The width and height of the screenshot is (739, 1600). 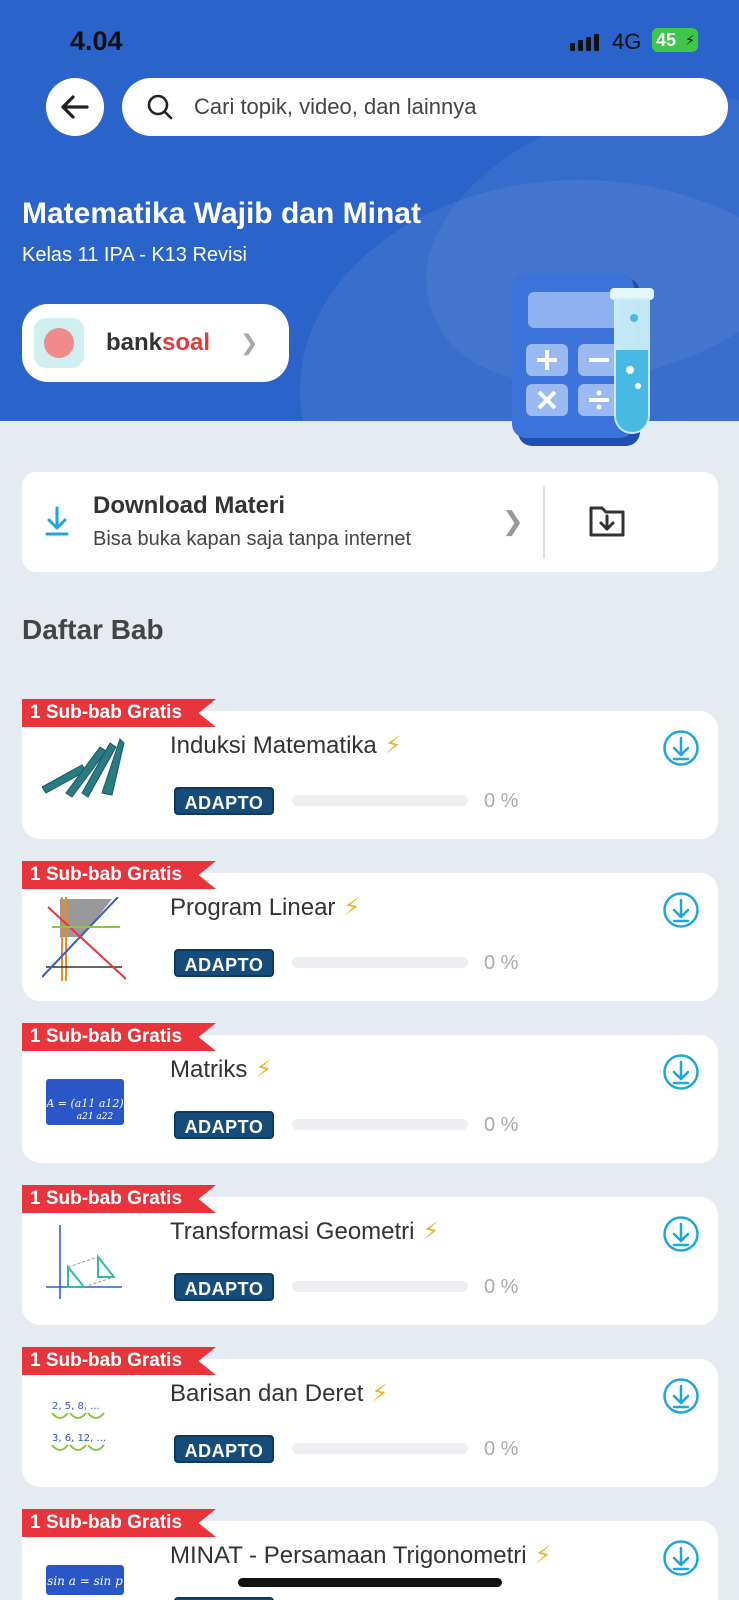 I want to click on chapter-title: Barisan dan Deret, so click(x=267, y=1393).